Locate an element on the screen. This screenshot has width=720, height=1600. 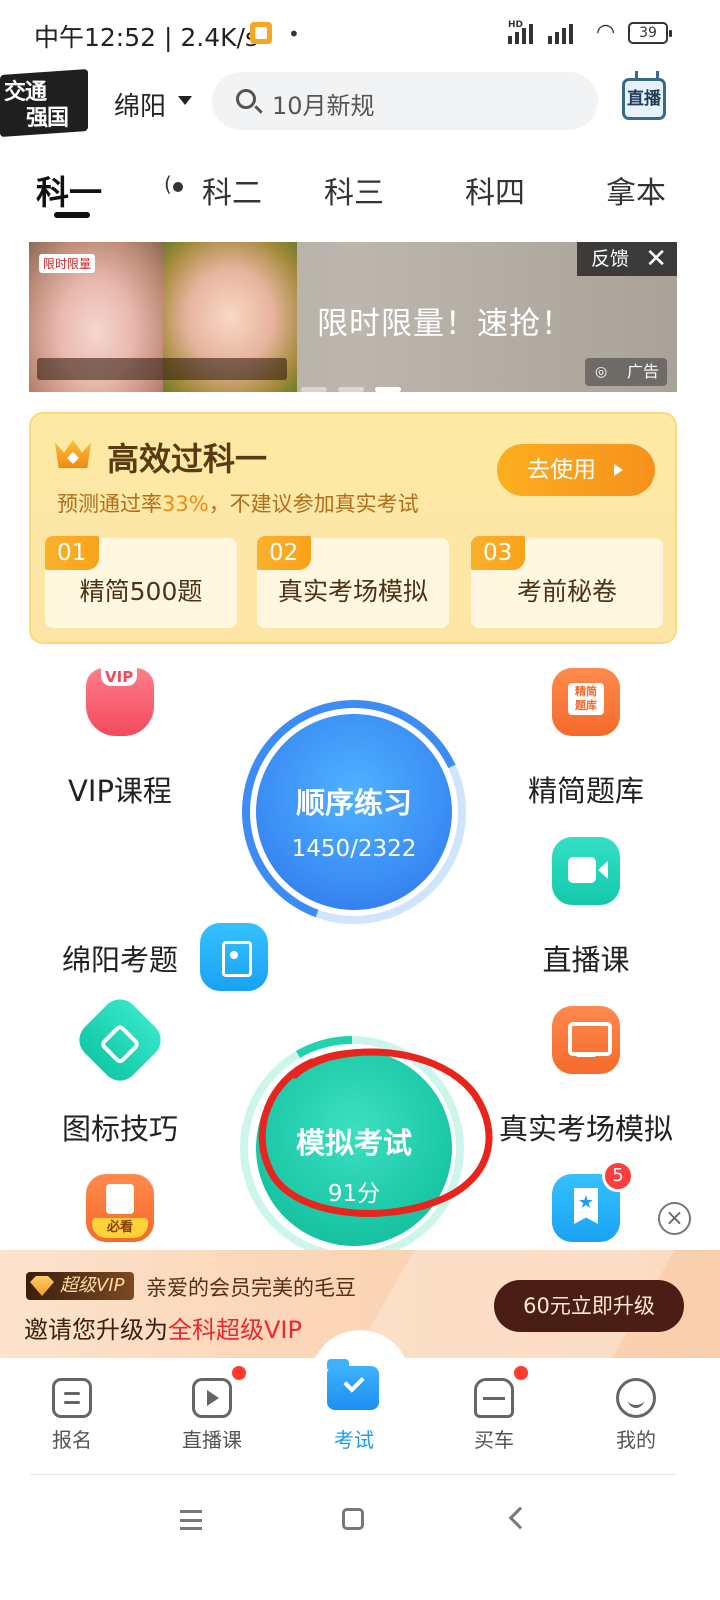
profile-icon is located at coordinates (636, 1398).